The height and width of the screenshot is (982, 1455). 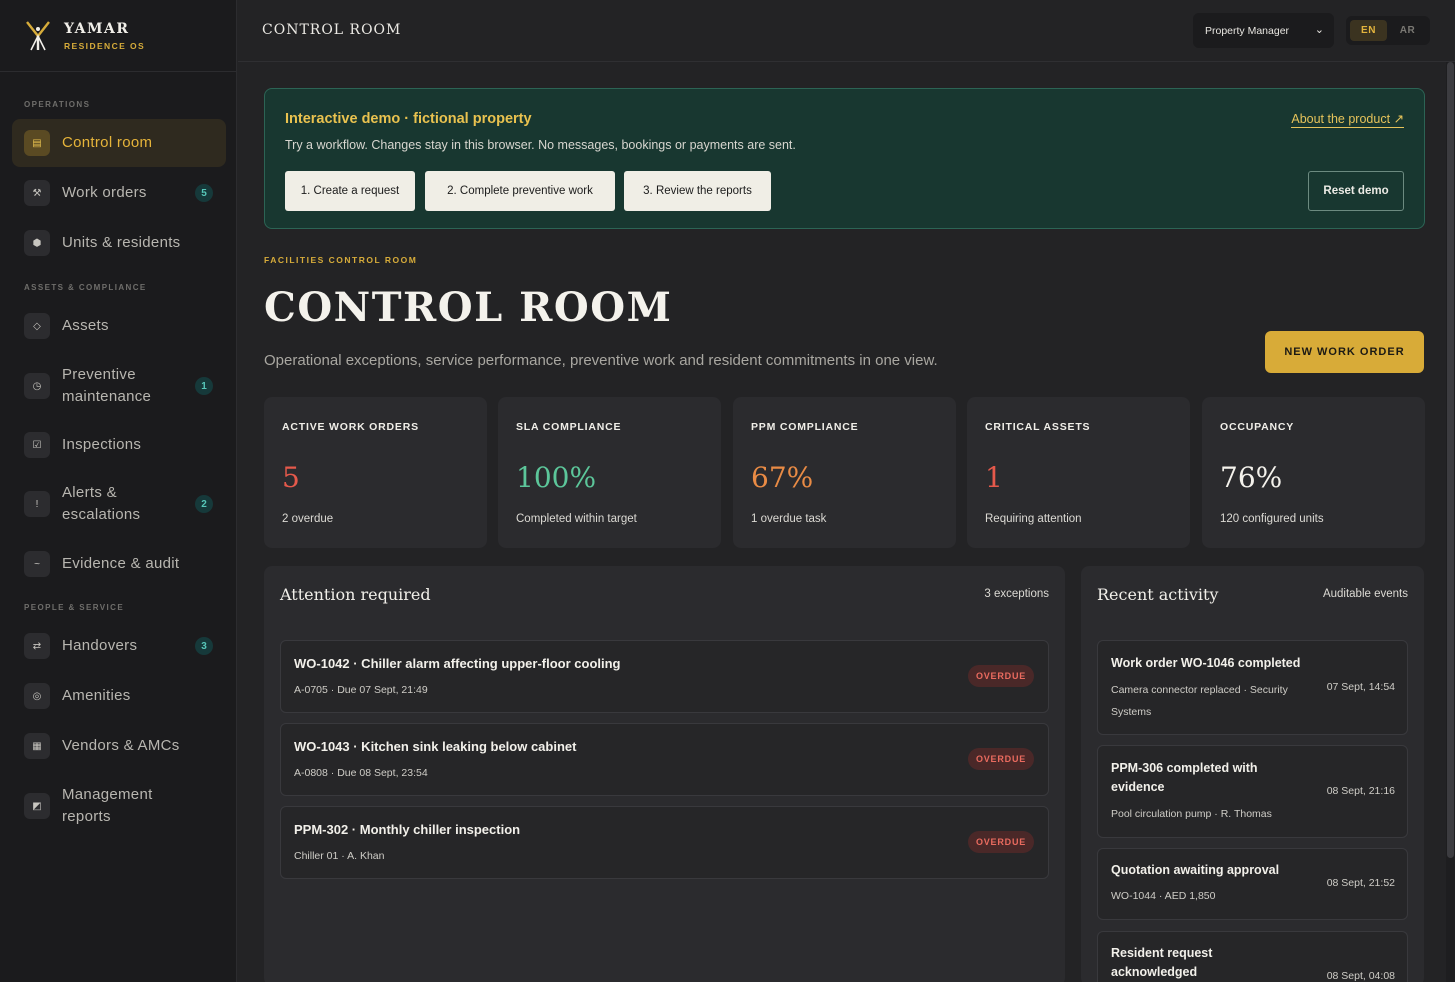 What do you see at coordinates (1158, 594) in the screenshot?
I see `activity-title: Recent activity` at bounding box center [1158, 594].